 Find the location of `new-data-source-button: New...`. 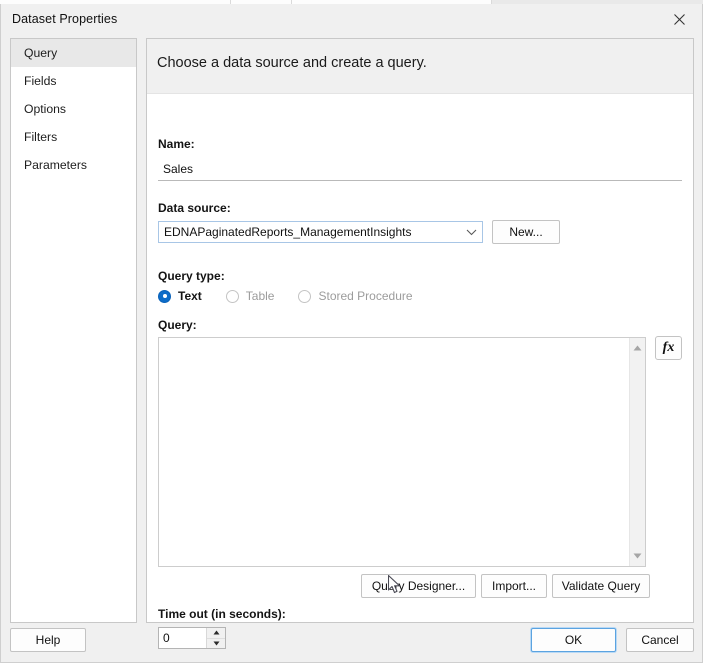

new-data-source-button: New... is located at coordinates (526, 232).